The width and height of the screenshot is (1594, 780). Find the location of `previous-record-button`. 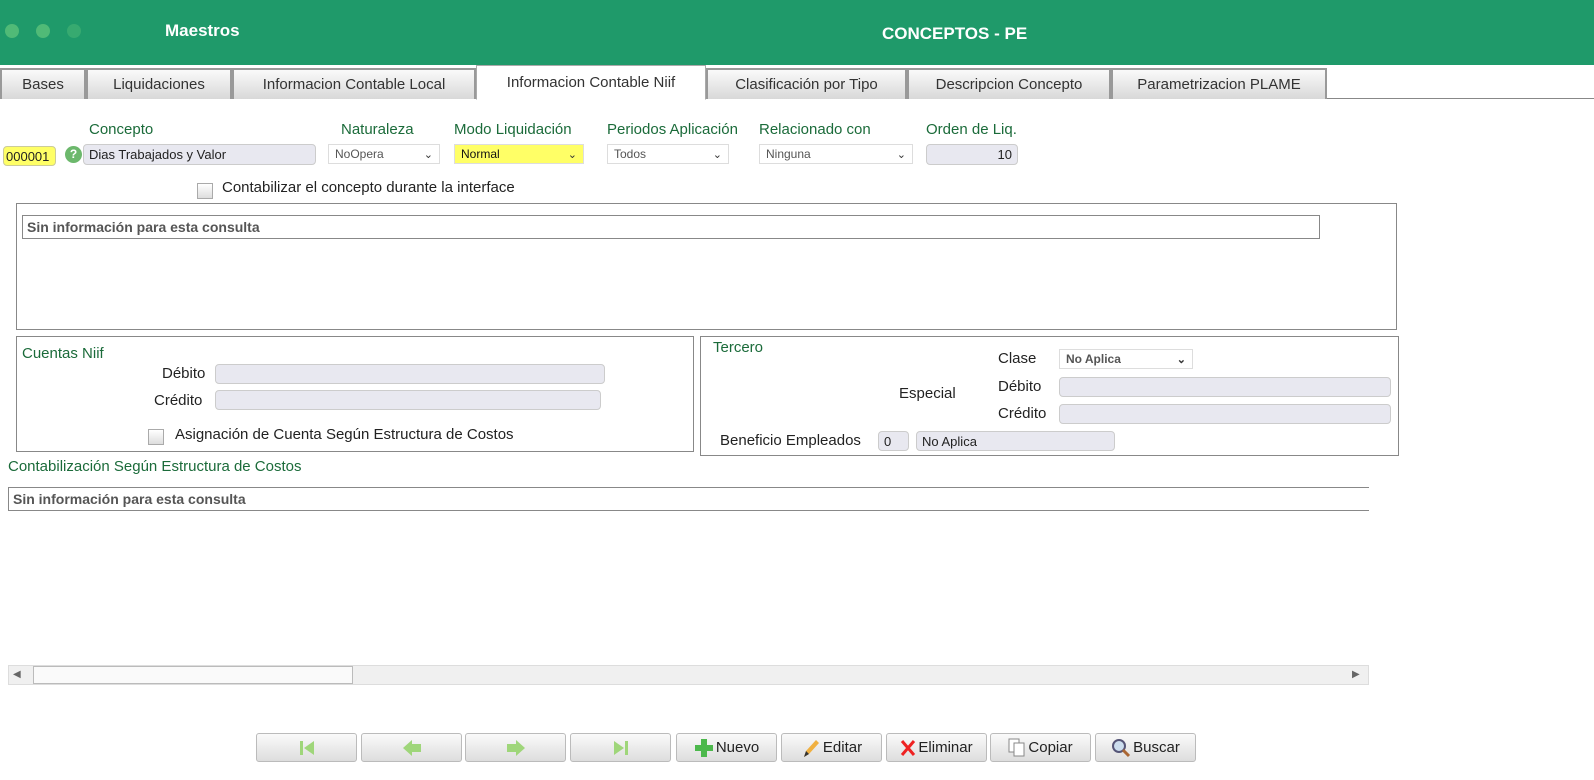

previous-record-button is located at coordinates (411, 747).